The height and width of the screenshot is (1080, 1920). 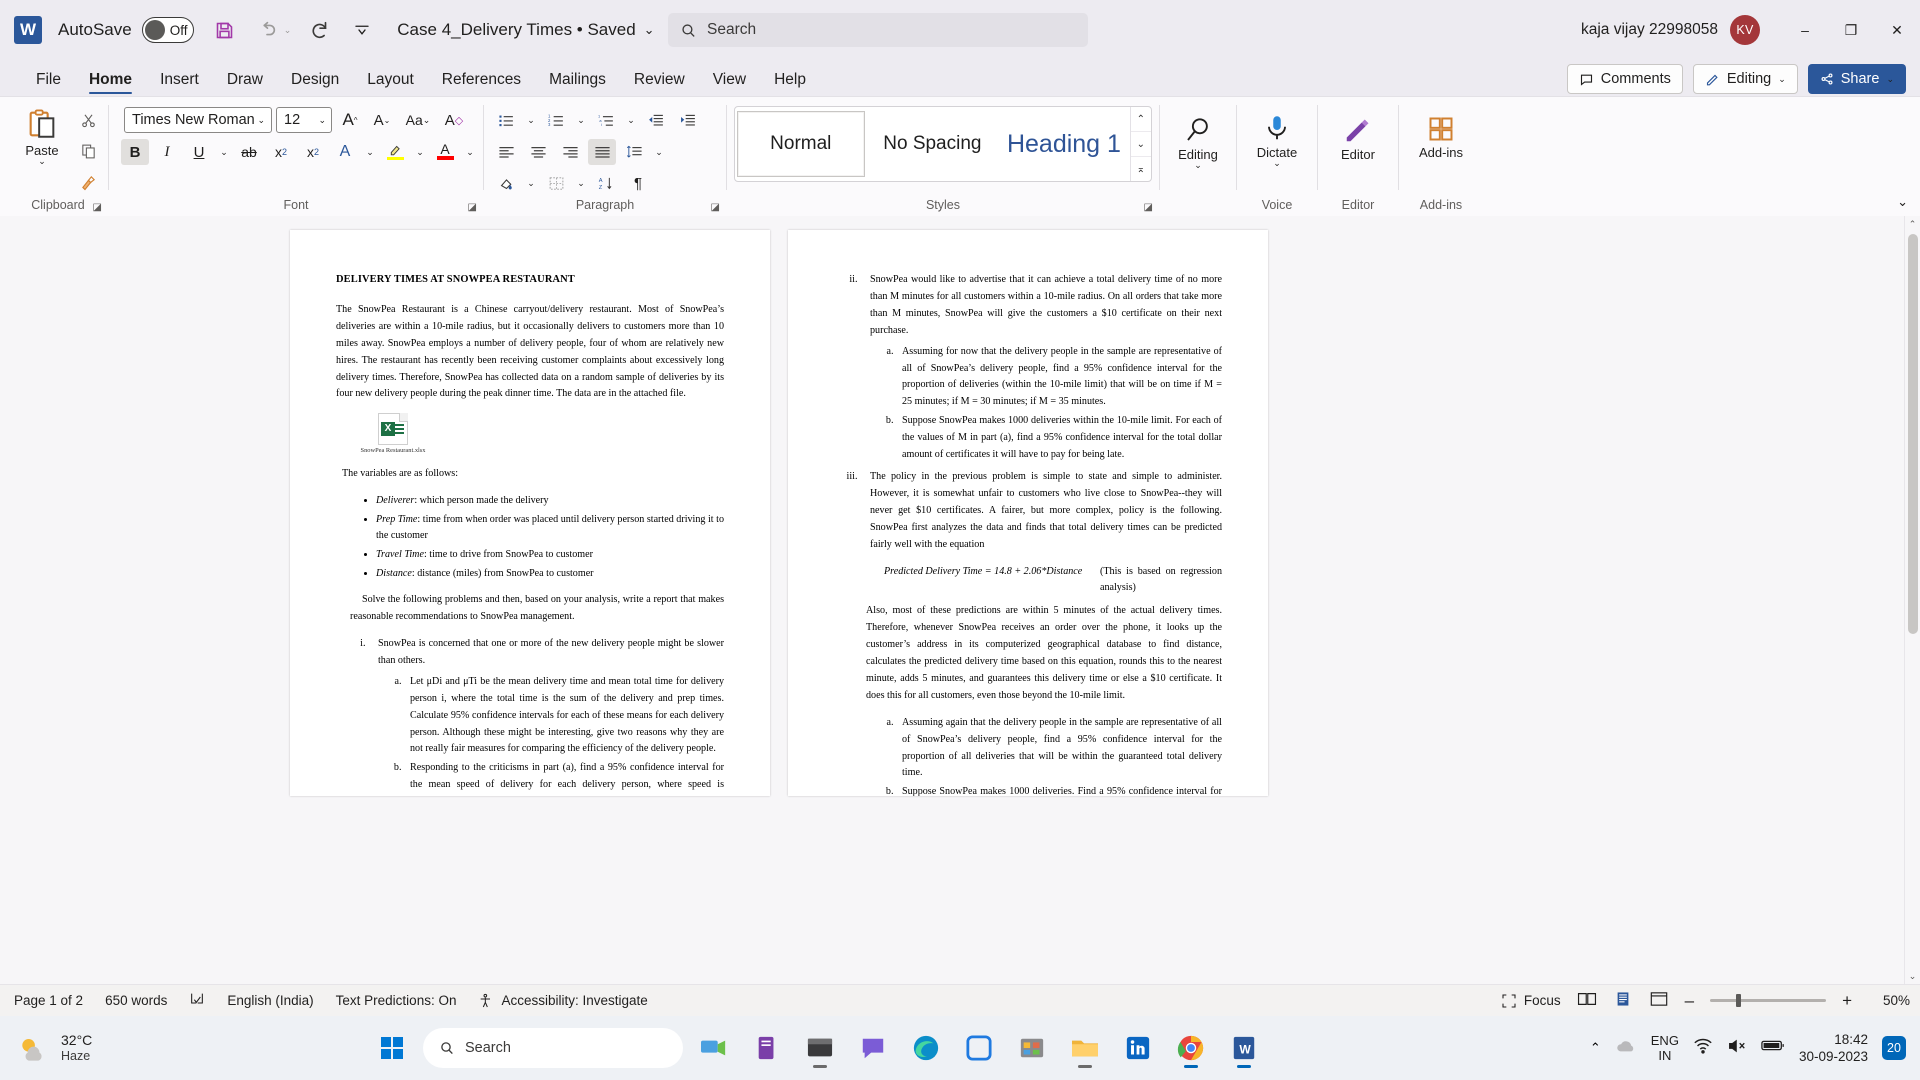 I want to click on undo-dropdown-icon: ⌄, so click(x=288, y=30).